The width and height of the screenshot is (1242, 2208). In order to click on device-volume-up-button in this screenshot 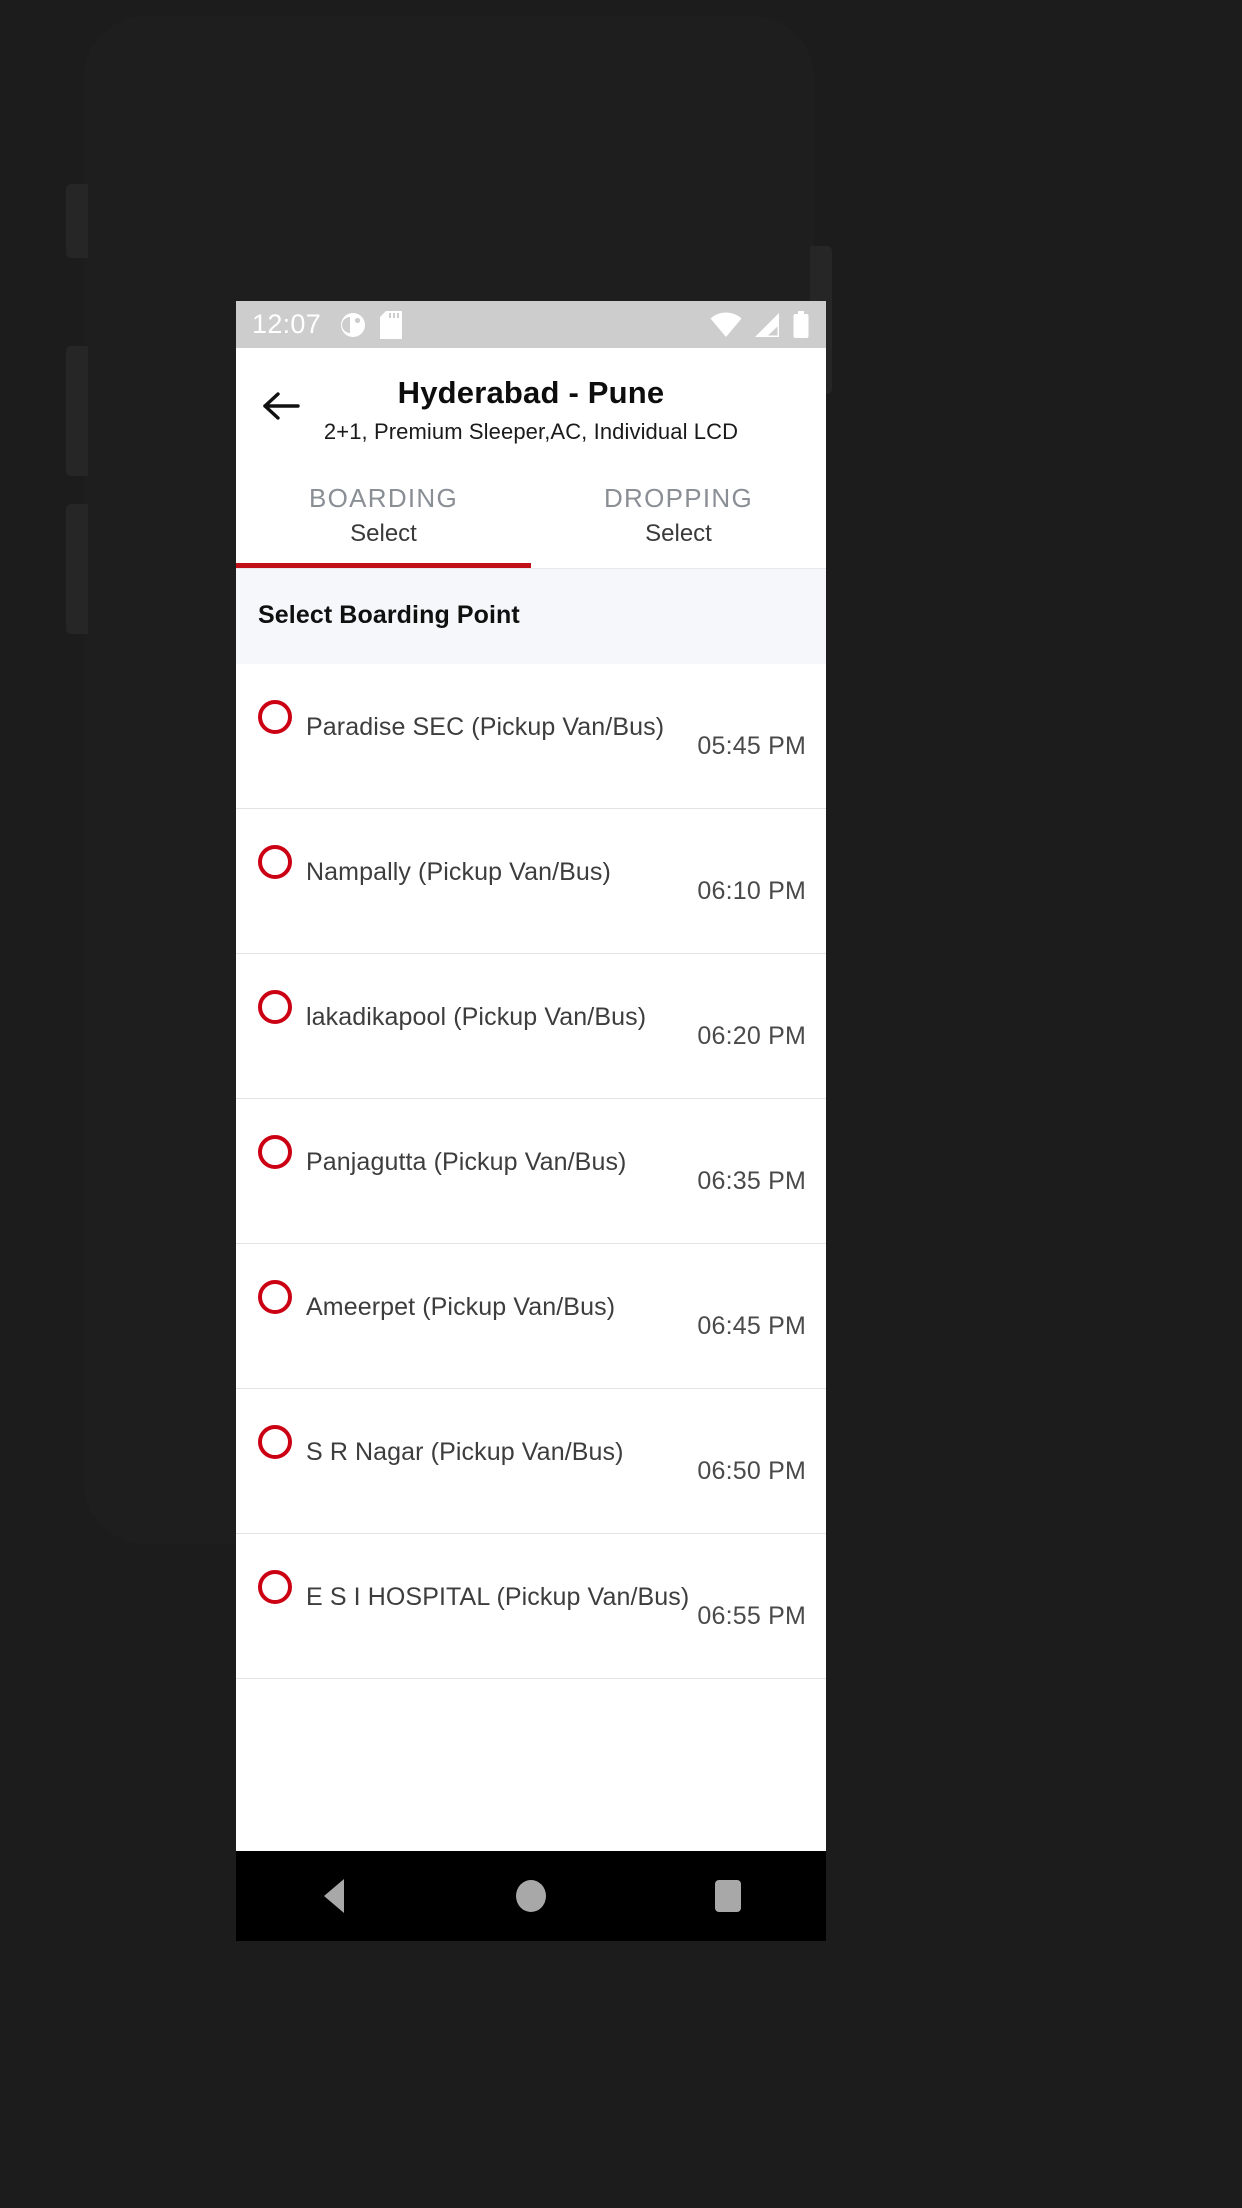, I will do `click(77, 411)`.